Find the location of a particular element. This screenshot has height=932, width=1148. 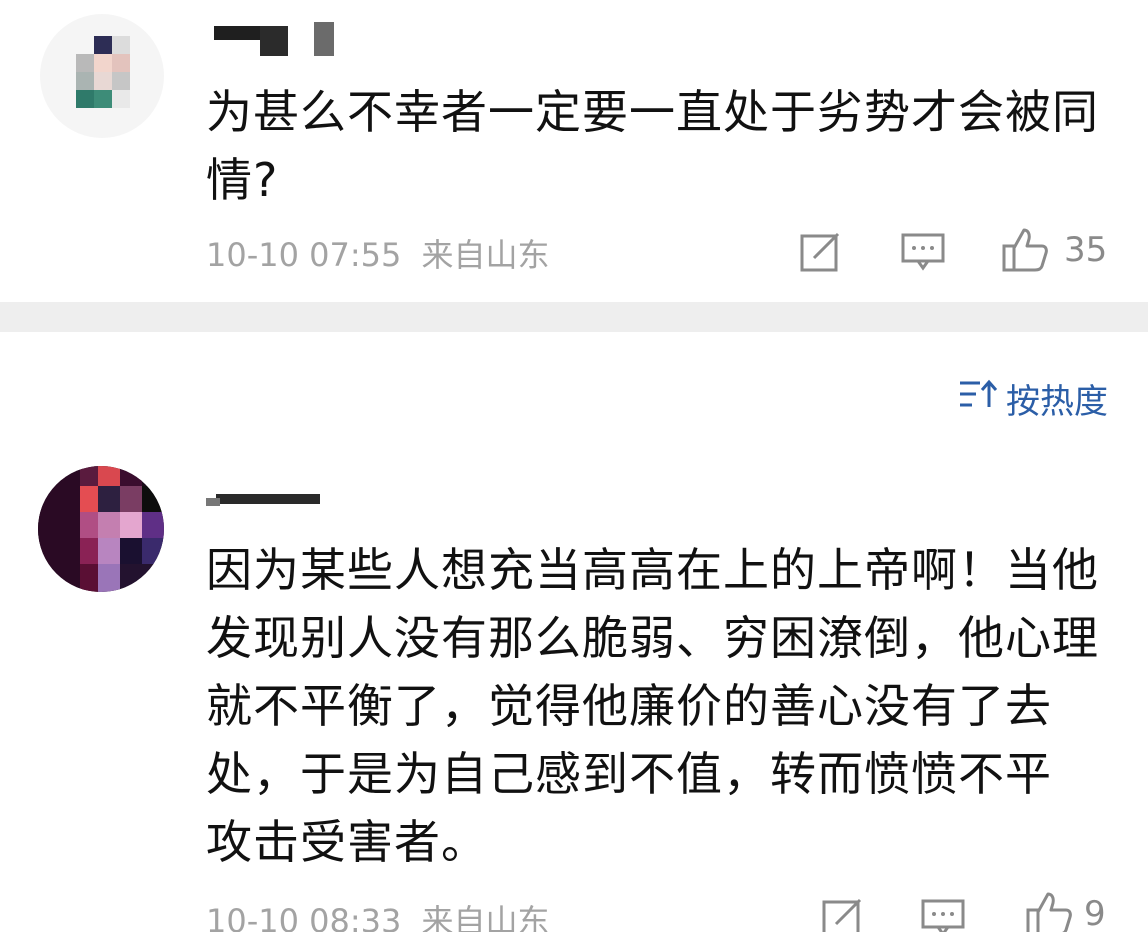

comment-meta: 10-10 08:33 来自山东 is located at coordinates (378, 914).